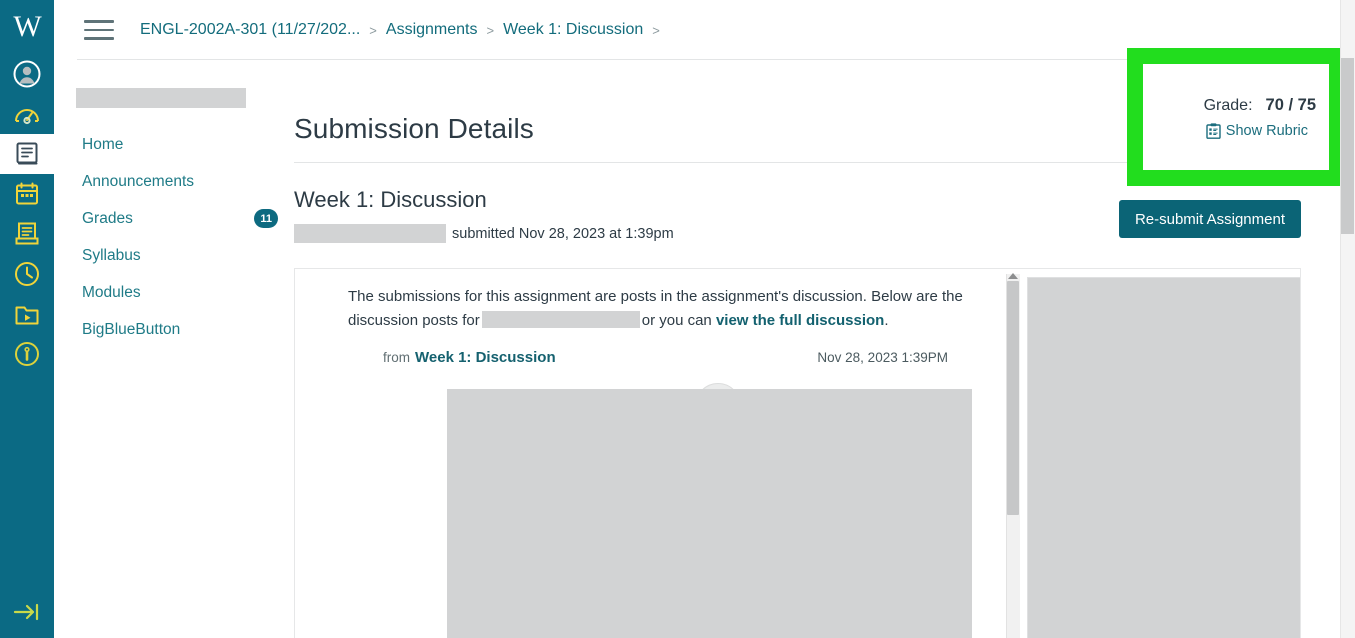  I want to click on global-nav-item-dashboard, so click(27, 114).